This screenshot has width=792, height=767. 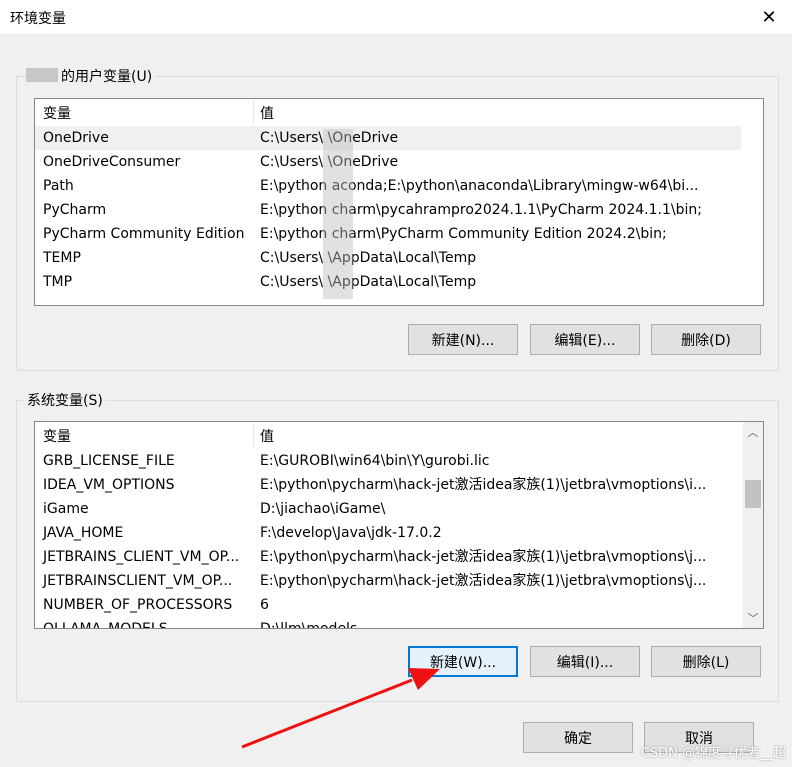 I want to click on arrow-head, so click(x=424, y=679).